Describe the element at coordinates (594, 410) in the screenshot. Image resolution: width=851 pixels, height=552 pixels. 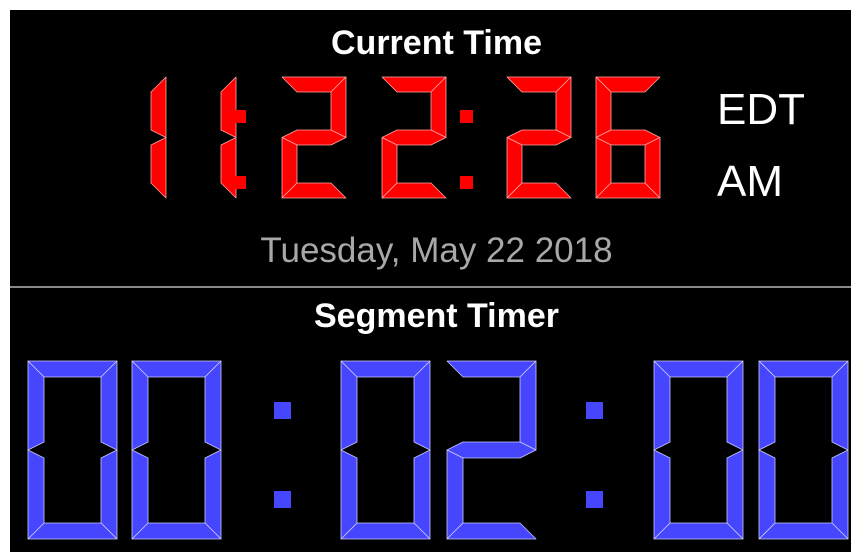
I see `timer-colon-2-top` at that location.